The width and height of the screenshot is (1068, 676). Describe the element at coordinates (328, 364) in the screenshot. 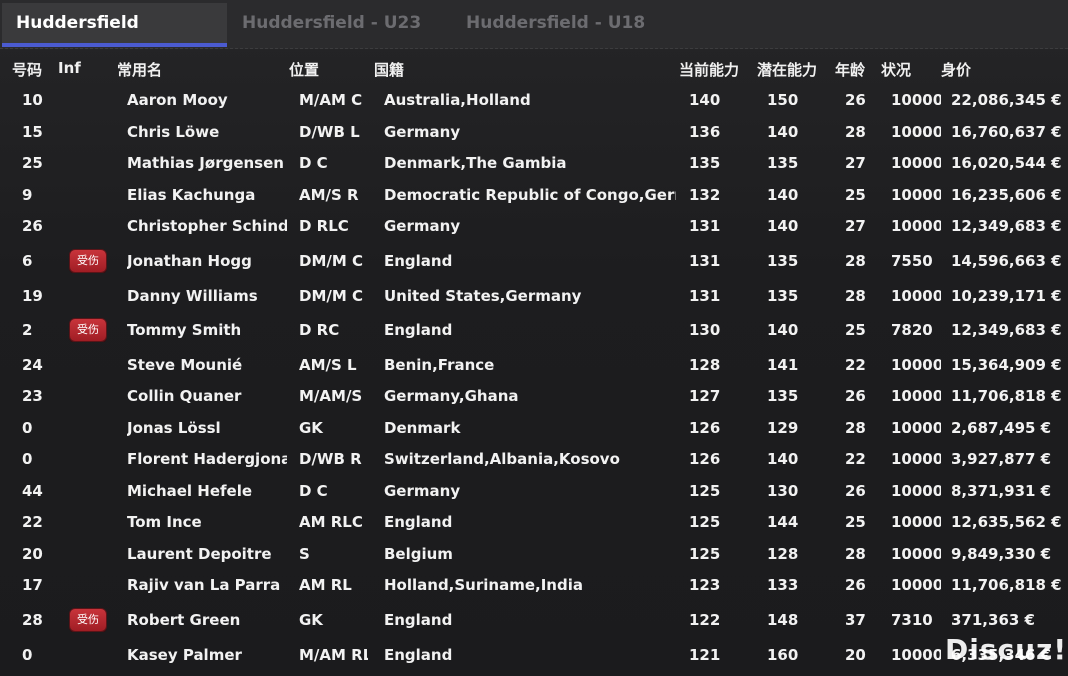

I see `player-position: AM/S L` at that location.